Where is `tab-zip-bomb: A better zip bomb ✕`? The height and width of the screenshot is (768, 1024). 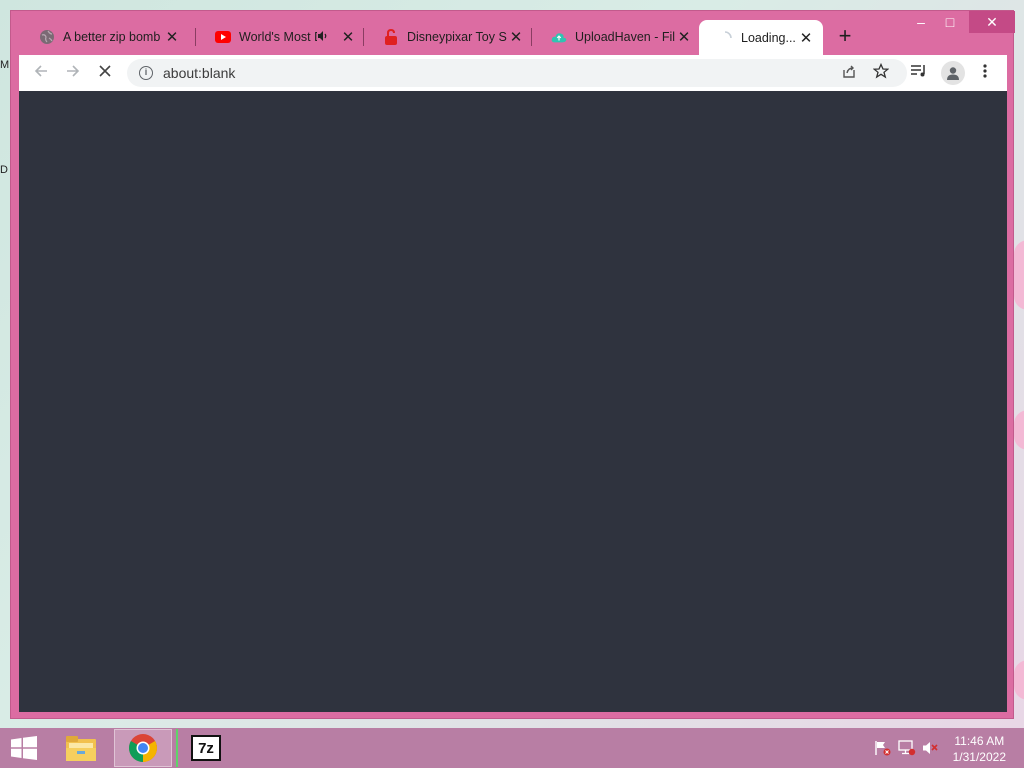
tab-zip-bomb: A better zip bomb ✕ is located at coordinates (105, 37).